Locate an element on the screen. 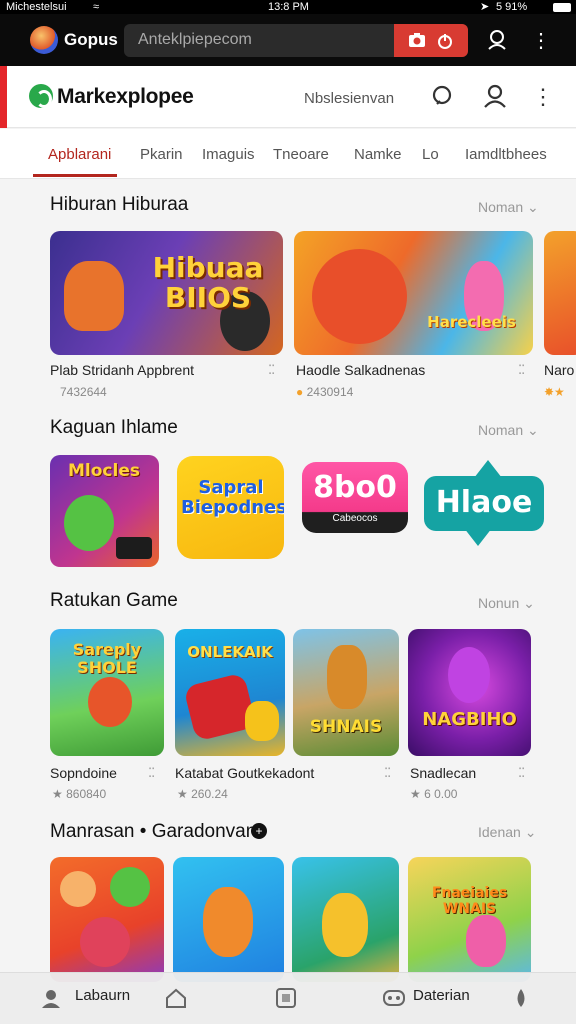 This screenshot has width=576, height=1024. tile-art-text: Sapral Biepodnes is located at coordinates (232, 497).